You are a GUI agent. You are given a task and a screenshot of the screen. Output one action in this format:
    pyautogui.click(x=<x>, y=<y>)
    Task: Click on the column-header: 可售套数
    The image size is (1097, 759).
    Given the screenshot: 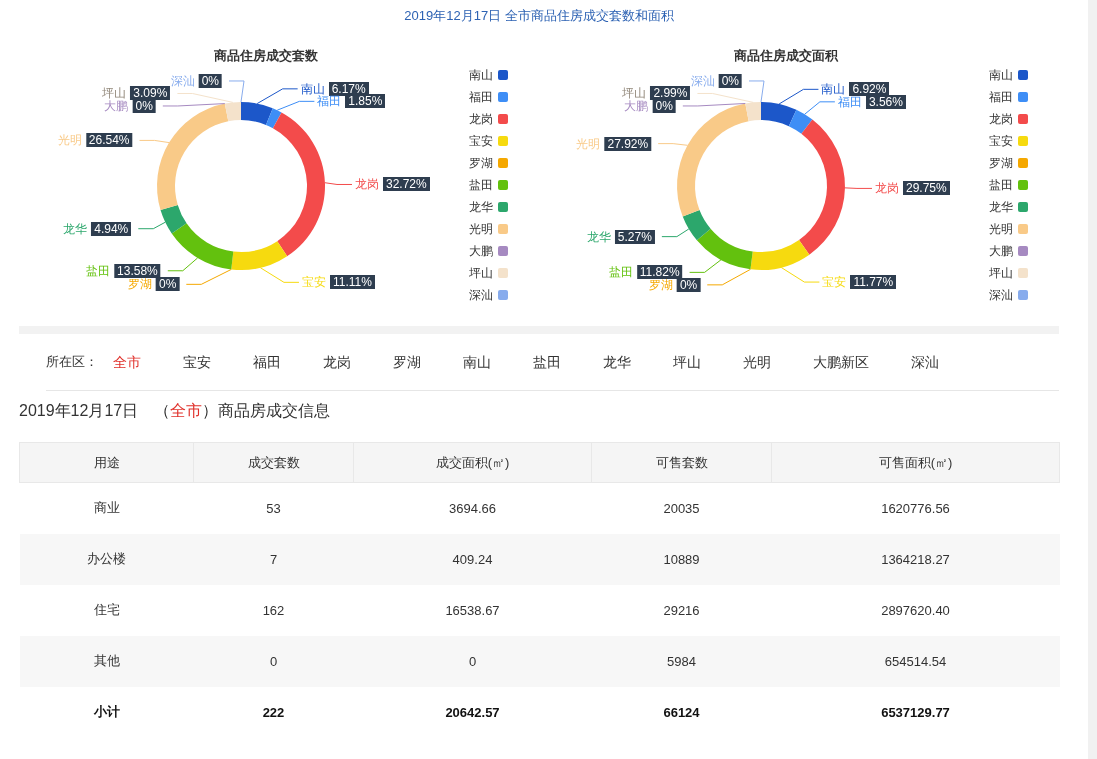 What is the action you would take?
    pyautogui.click(x=681, y=462)
    